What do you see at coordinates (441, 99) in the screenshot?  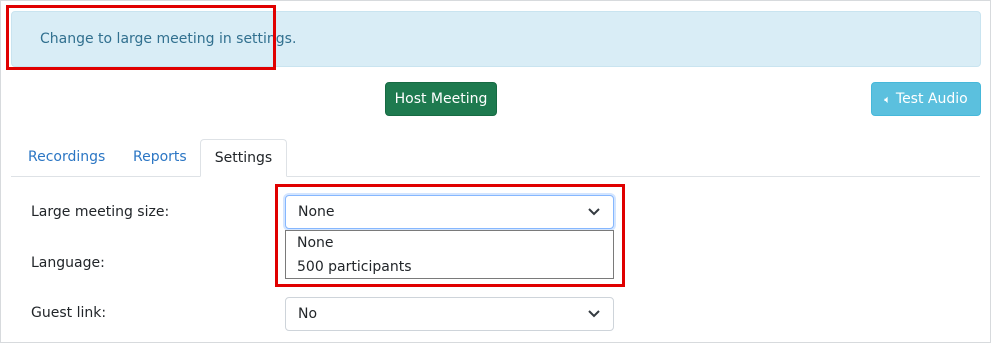 I see `host-meeting-button: Host Meeting` at bounding box center [441, 99].